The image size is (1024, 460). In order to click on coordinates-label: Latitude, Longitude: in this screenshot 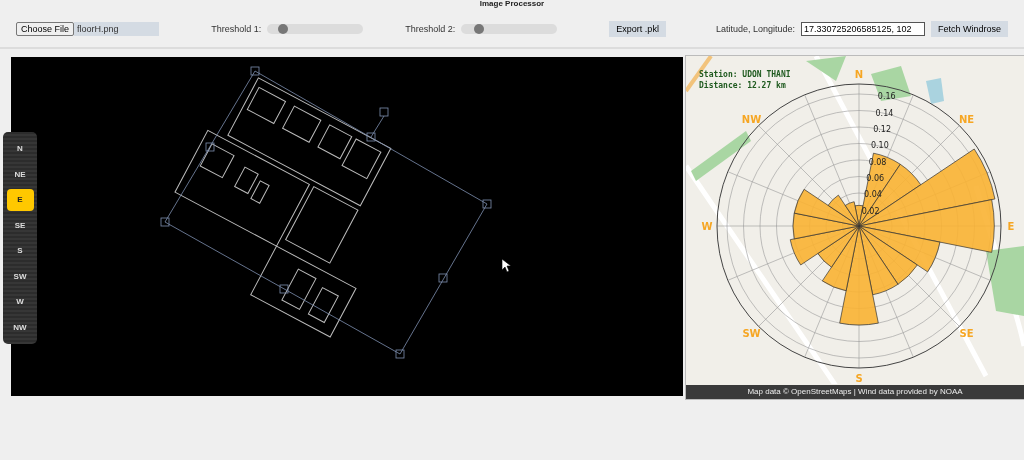, I will do `click(755, 29)`.